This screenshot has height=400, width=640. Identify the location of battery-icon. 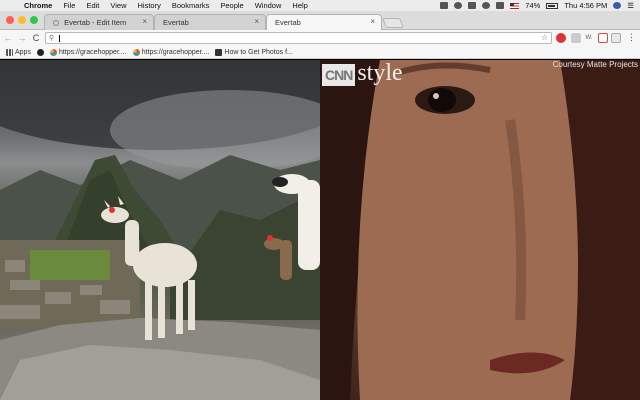
(552, 5).